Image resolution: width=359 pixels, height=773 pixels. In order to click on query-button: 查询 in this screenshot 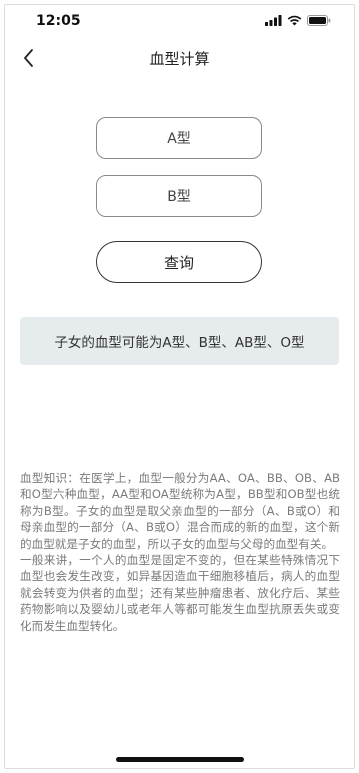, I will do `click(179, 262)`.